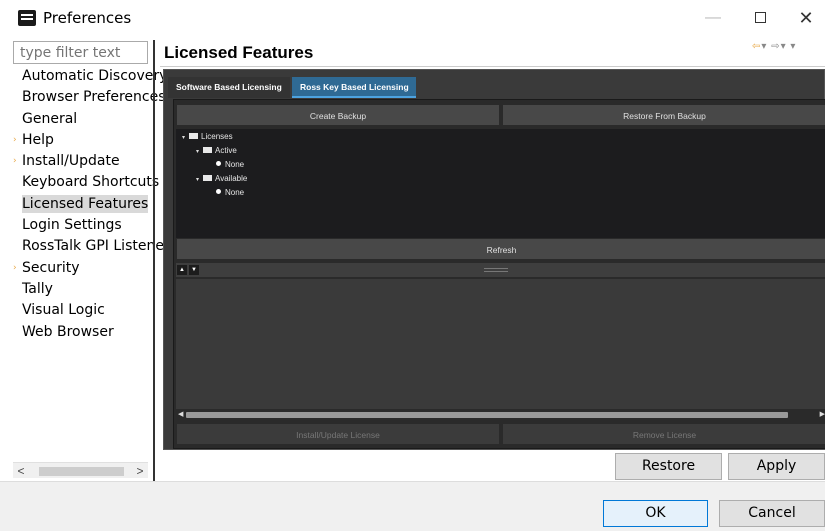 The image size is (825, 531). I want to click on tree-item-browser-preferences: Browser Preferences, so click(89, 97).